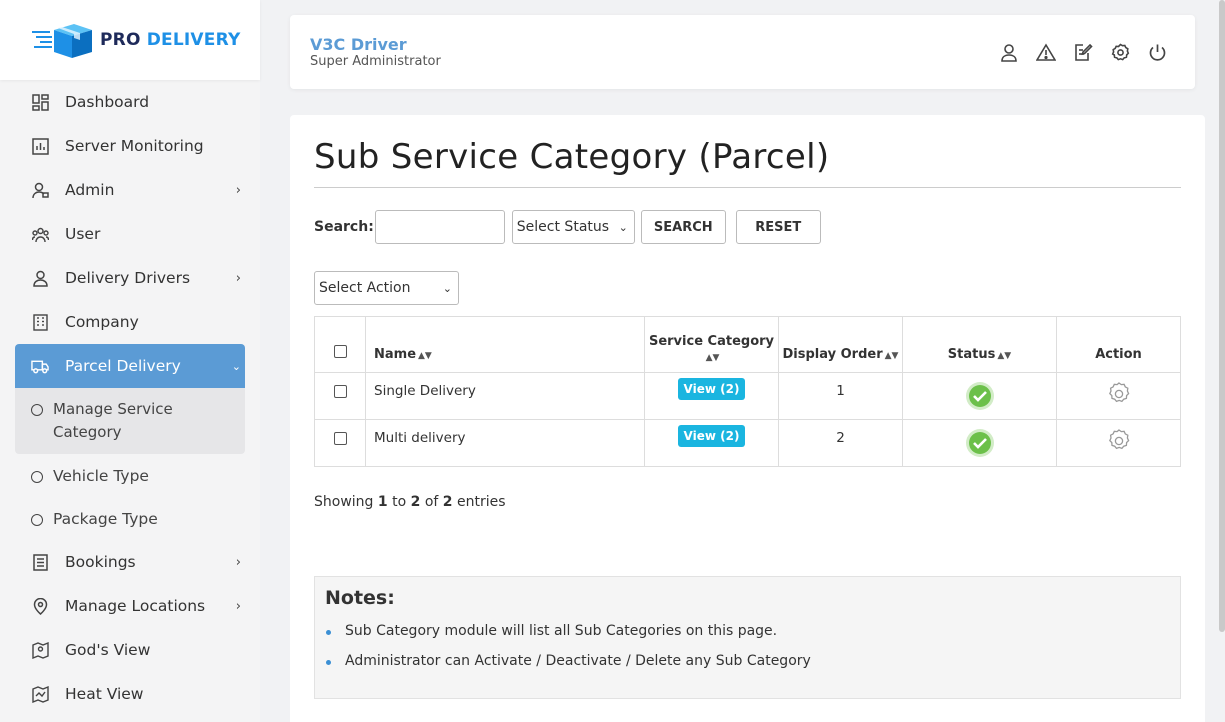 The image size is (1225, 722). I want to click on table-row: Single Delivery View (2) 1, so click(747, 396).